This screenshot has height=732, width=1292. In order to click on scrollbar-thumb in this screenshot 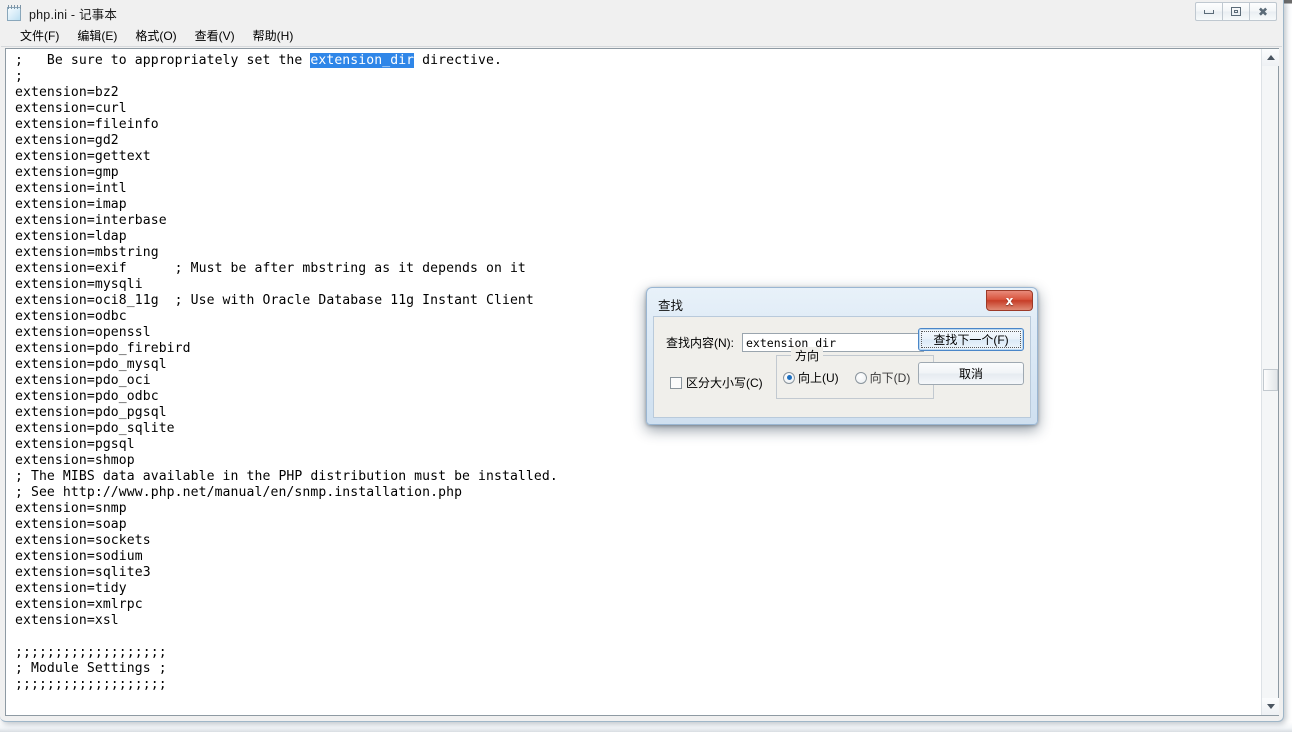, I will do `click(1270, 380)`.